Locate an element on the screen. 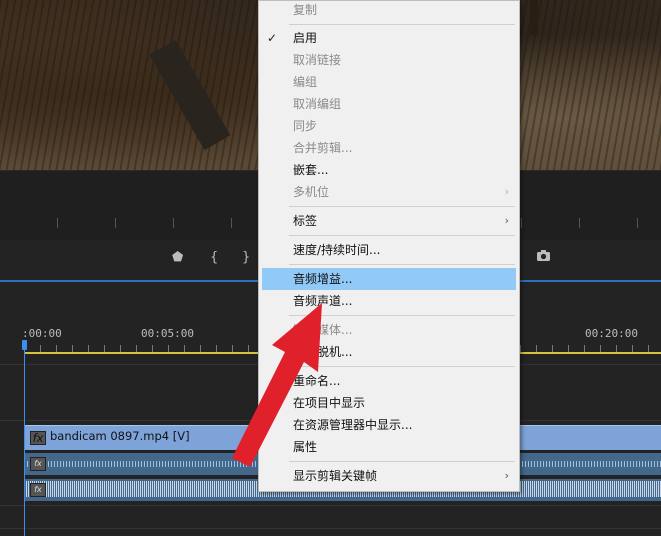 Image resolution: width=661 pixels, height=536 pixels. mark-in-icon: { is located at coordinates (214, 257).